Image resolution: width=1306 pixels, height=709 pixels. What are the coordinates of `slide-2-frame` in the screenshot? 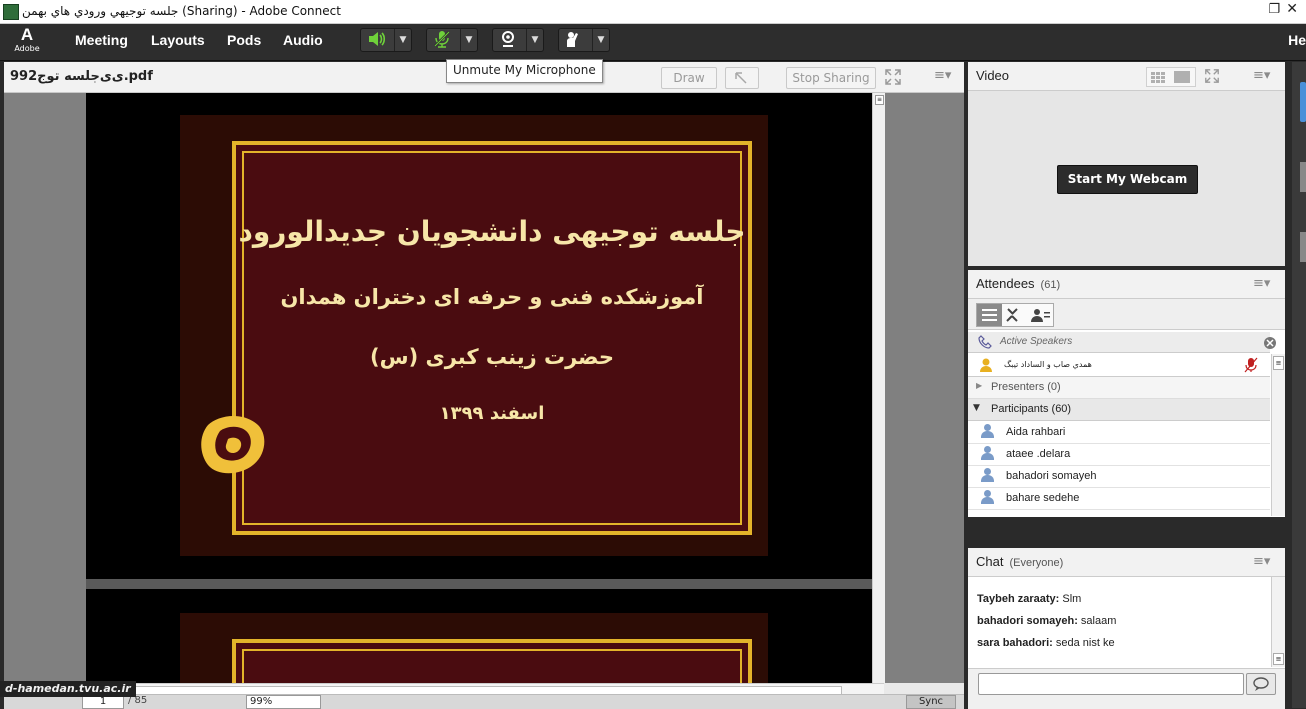 It's located at (492, 661).